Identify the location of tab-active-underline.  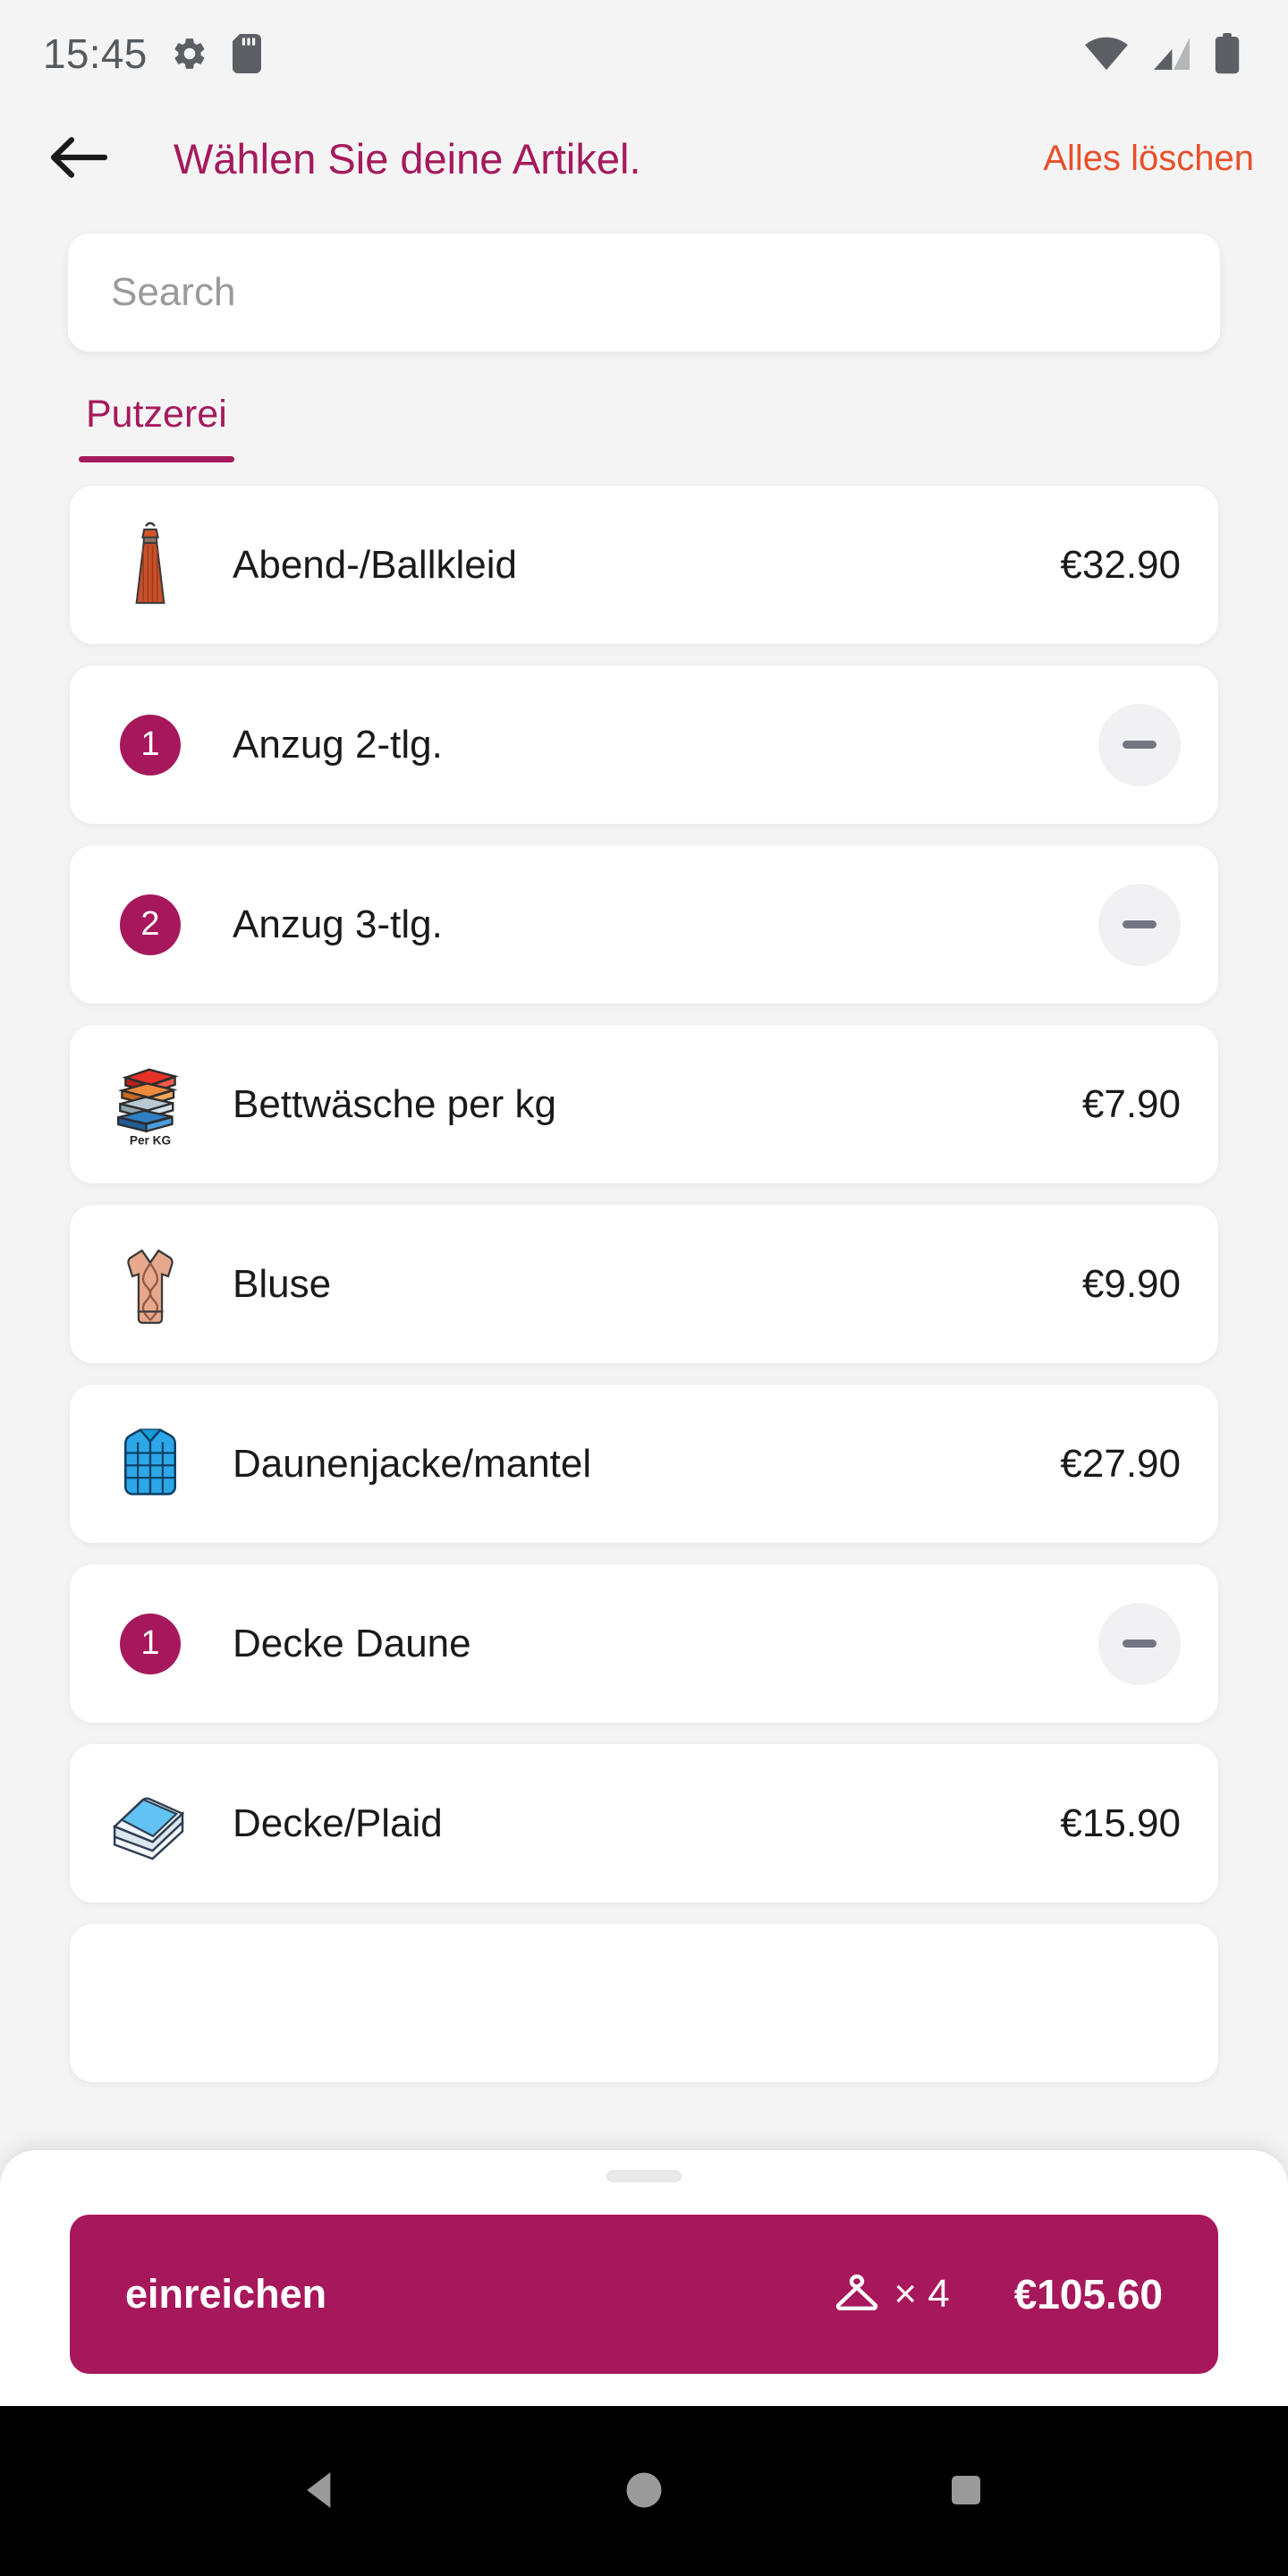
(156, 459).